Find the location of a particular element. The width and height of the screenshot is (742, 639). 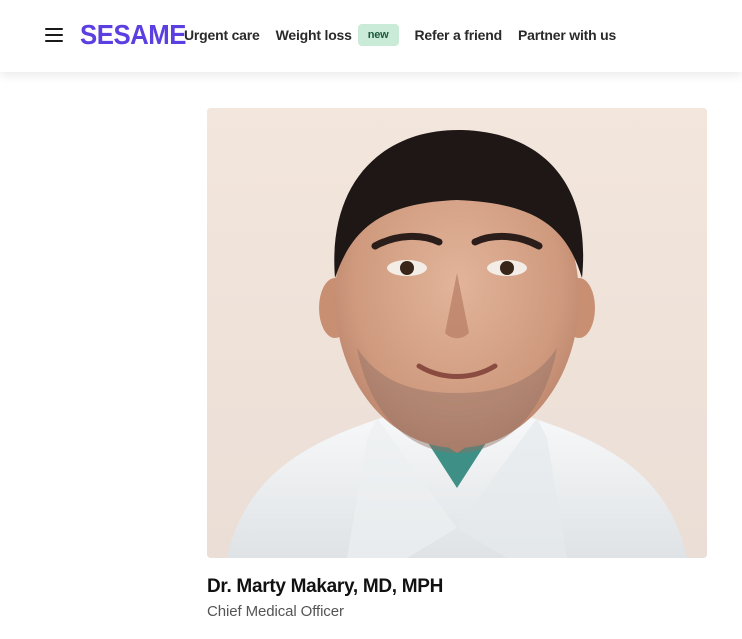

doctor-name: Dr. Marty Makary, MD, MPH is located at coordinates (325, 586).